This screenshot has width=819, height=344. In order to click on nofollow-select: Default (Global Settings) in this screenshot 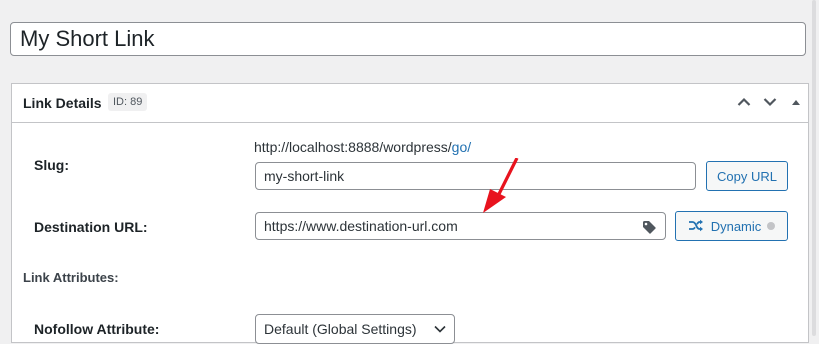, I will do `click(355, 329)`.